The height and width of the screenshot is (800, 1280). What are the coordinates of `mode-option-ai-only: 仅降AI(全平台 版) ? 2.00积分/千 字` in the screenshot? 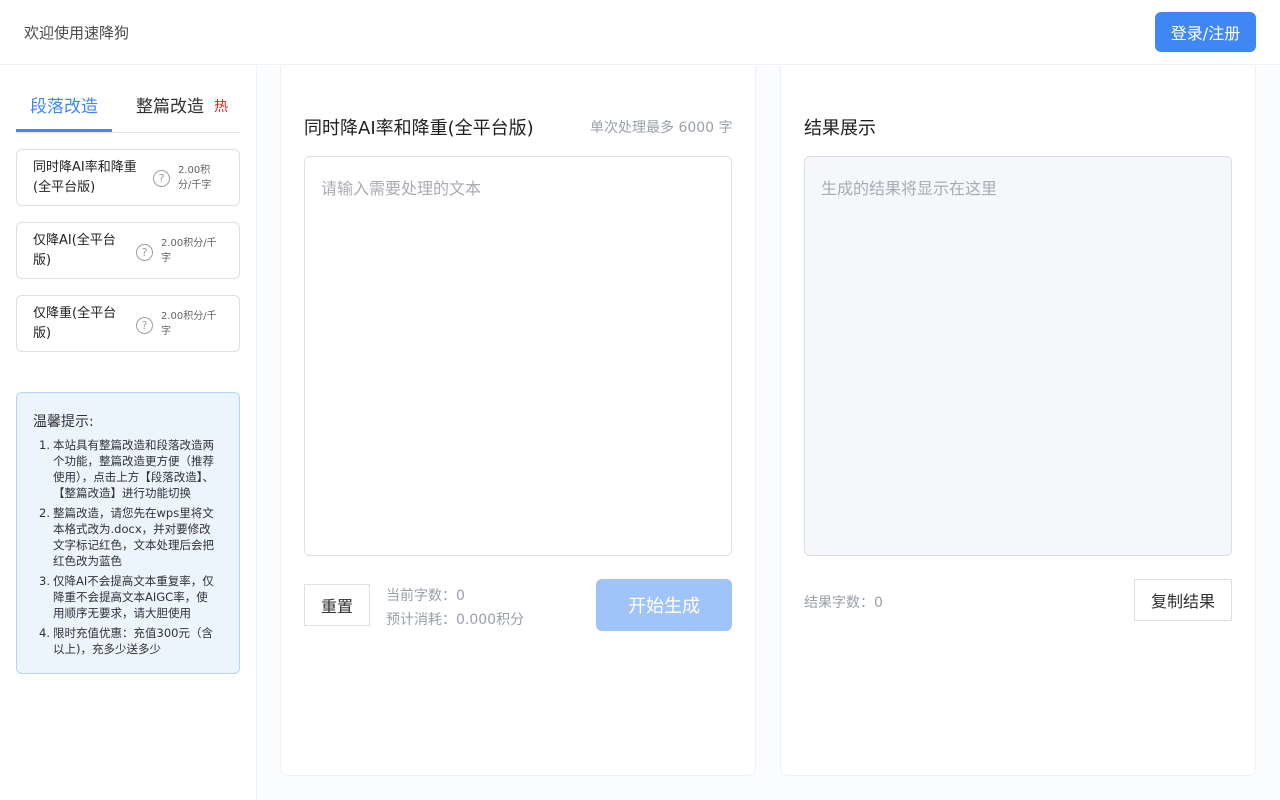 It's located at (128, 250).